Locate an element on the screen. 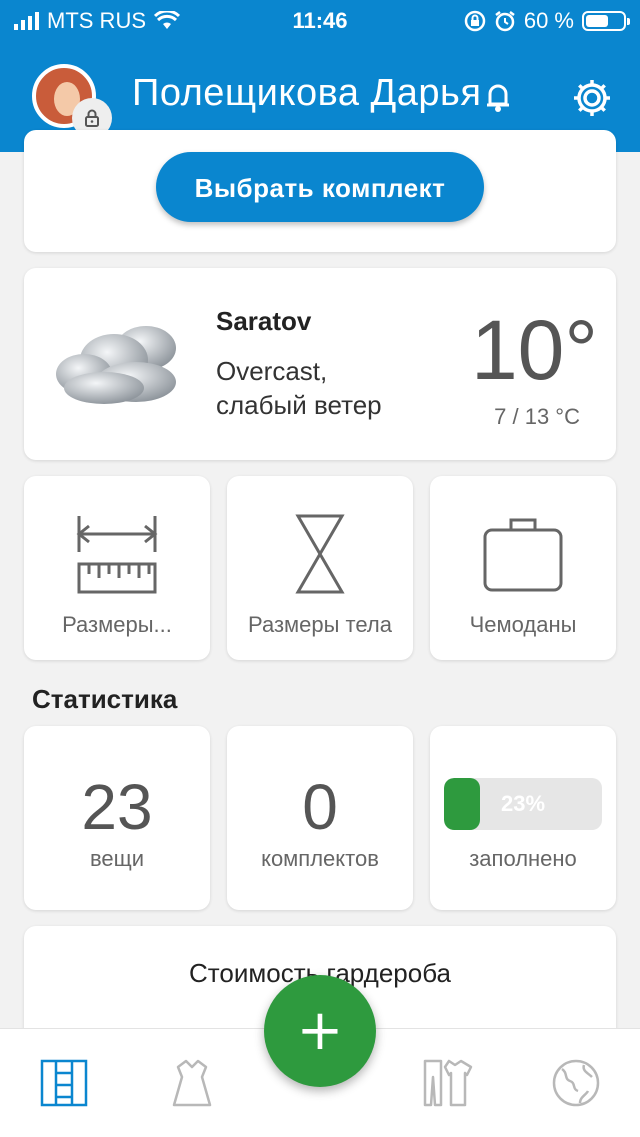  battery-icon is located at coordinates (606, 21).